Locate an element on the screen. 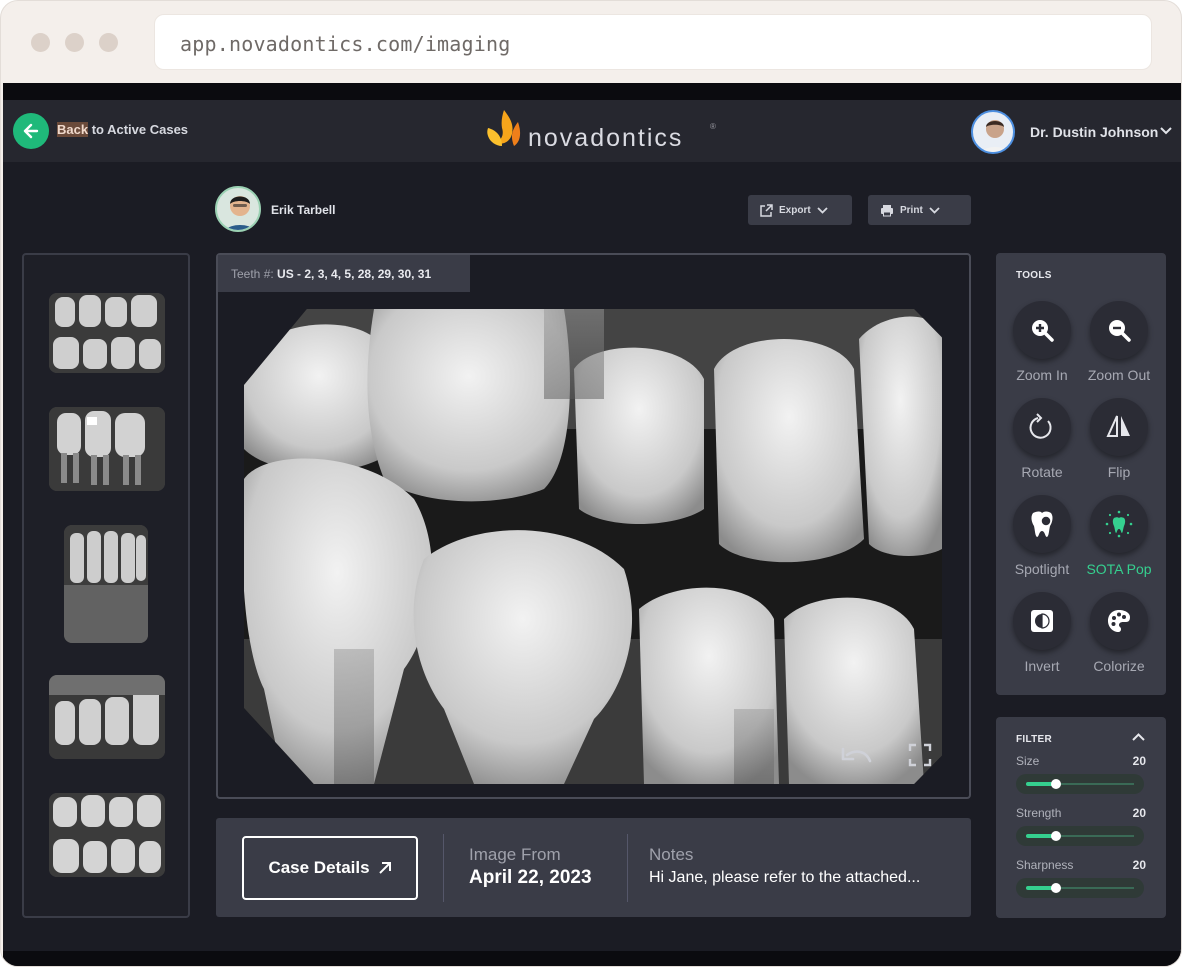  zoom-in-icon is located at coordinates (1043, 331).